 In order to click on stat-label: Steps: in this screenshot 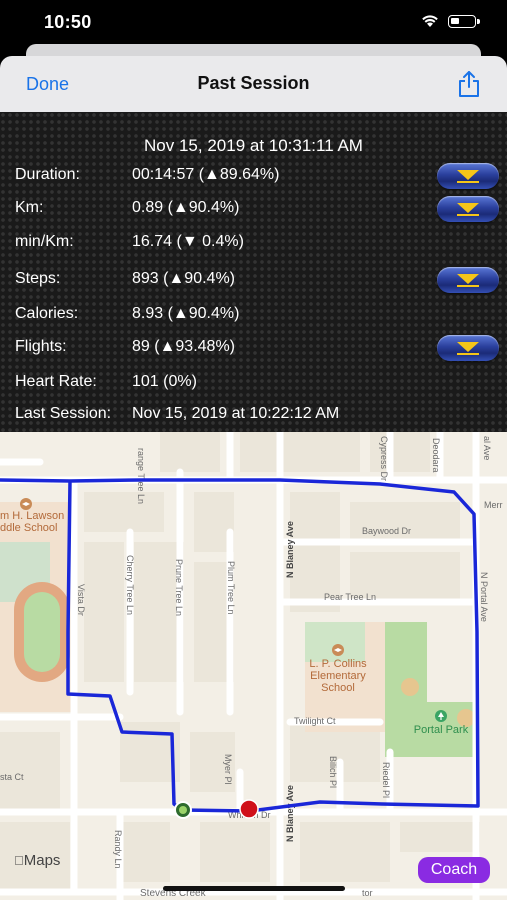, I will do `click(38, 278)`.